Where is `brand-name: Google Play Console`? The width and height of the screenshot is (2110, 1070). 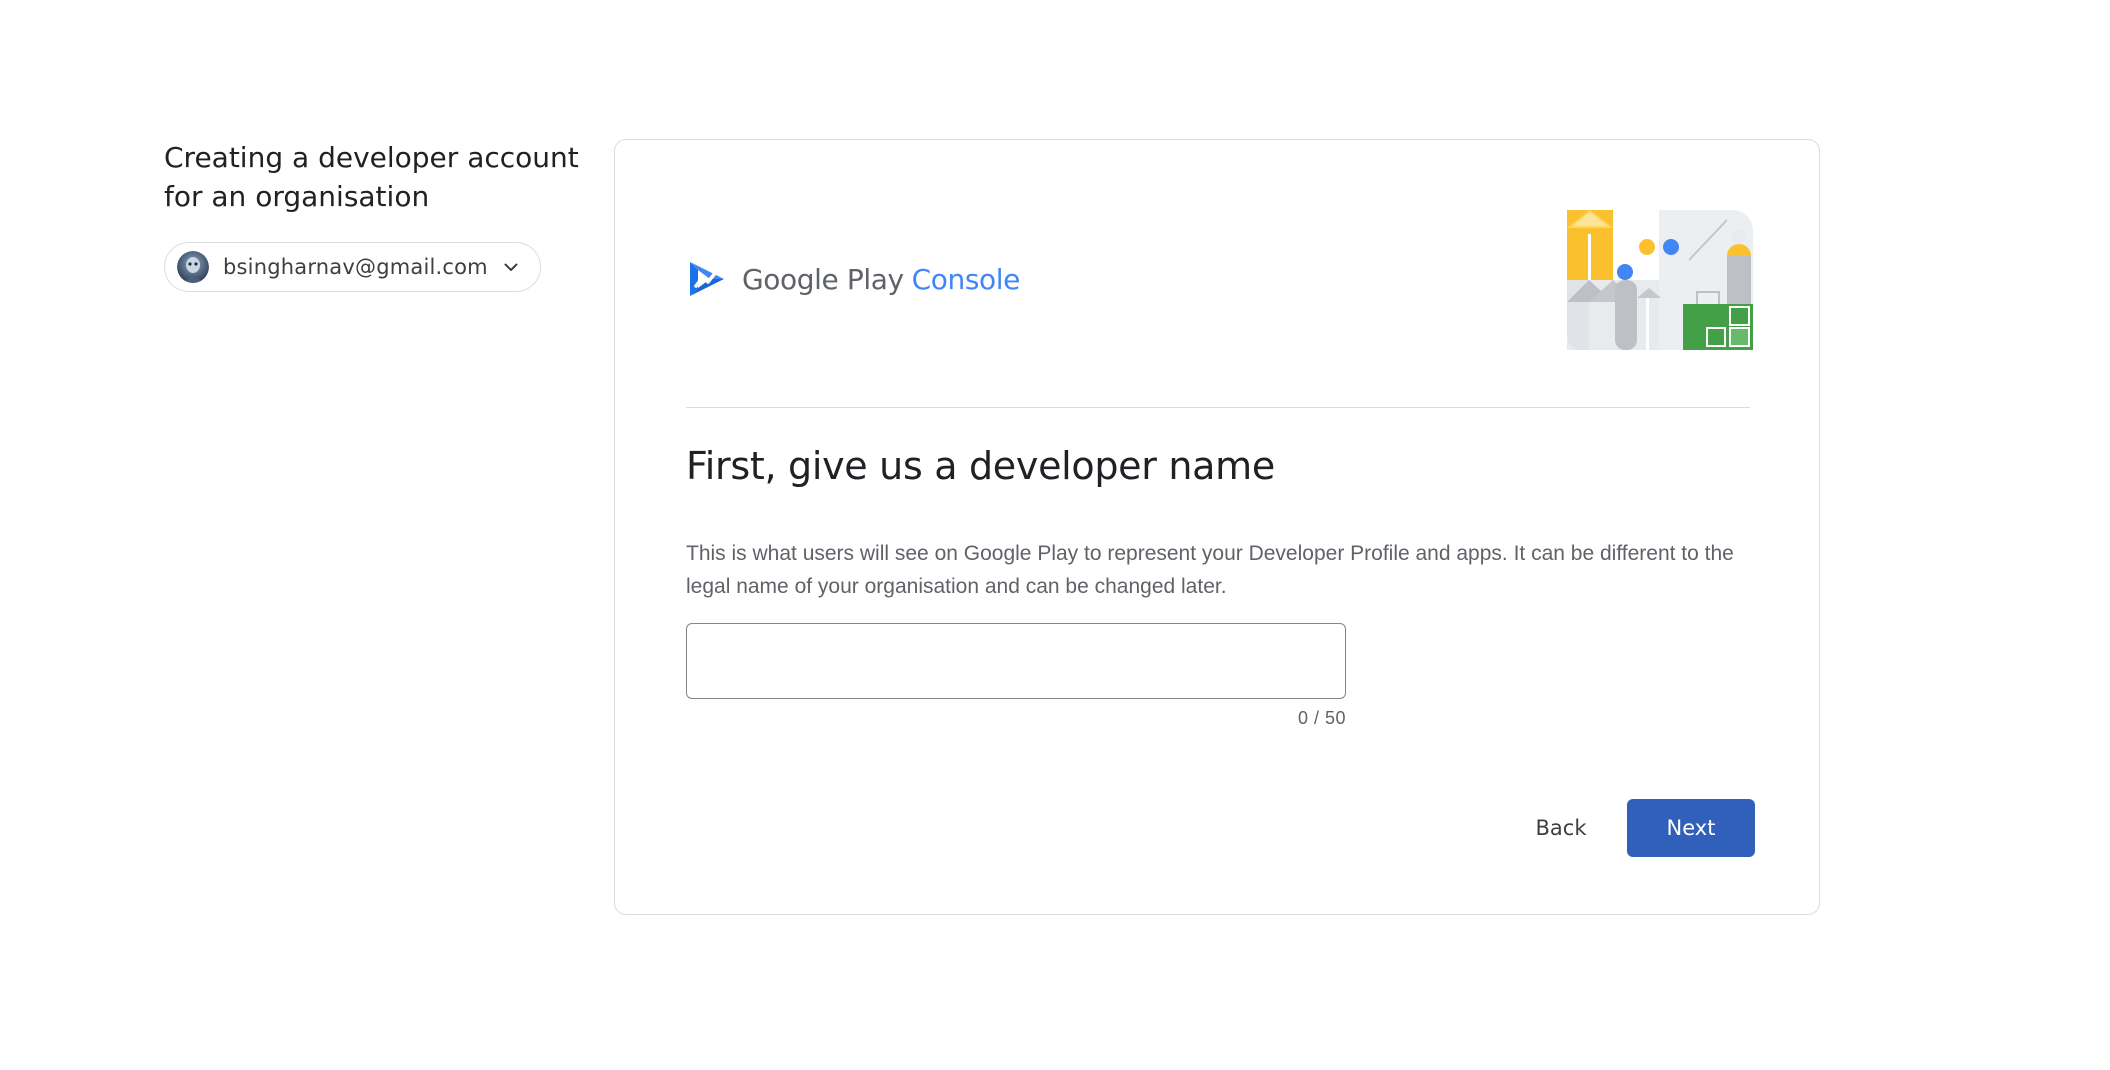 brand-name: Google Play Console is located at coordinates (881, 279).